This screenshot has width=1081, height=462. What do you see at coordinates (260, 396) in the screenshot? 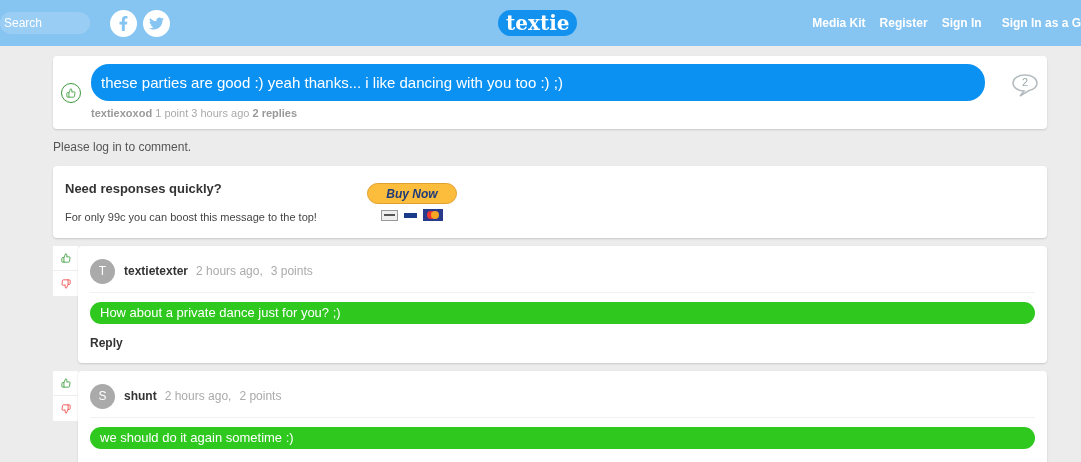
I see `points-text: 2 points` at bounding box center [260, 396].